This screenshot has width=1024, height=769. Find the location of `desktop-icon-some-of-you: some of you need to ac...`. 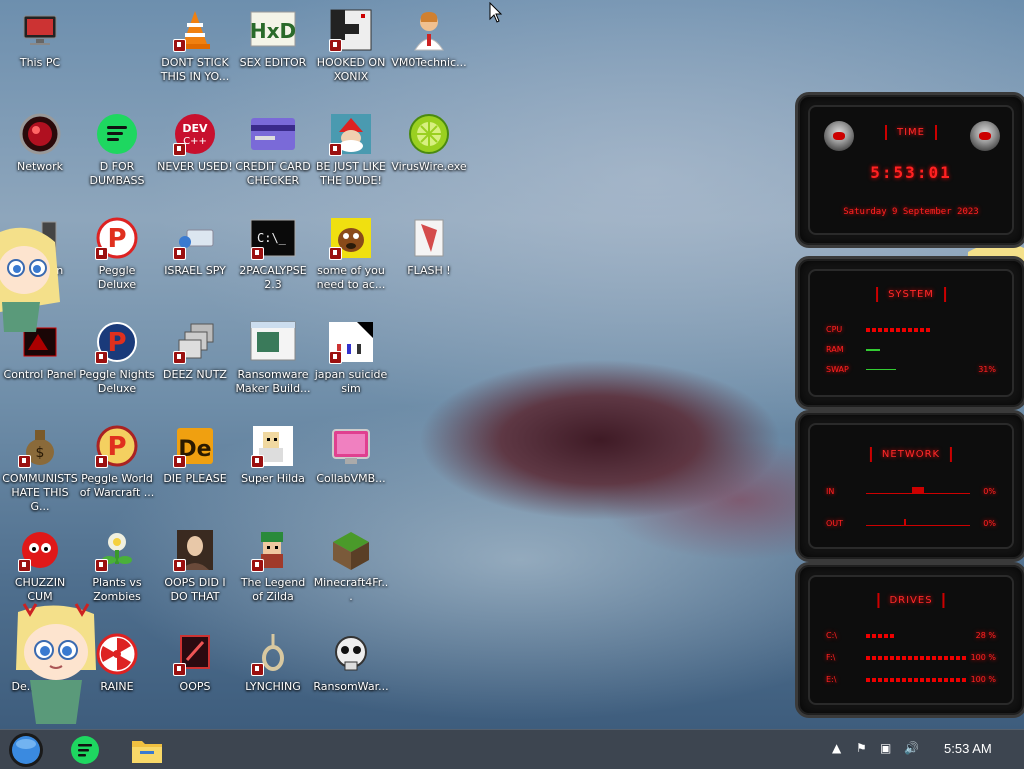

desktop-icon-some-of-you: some of you need to ac... is located at coordinates (351, 253).